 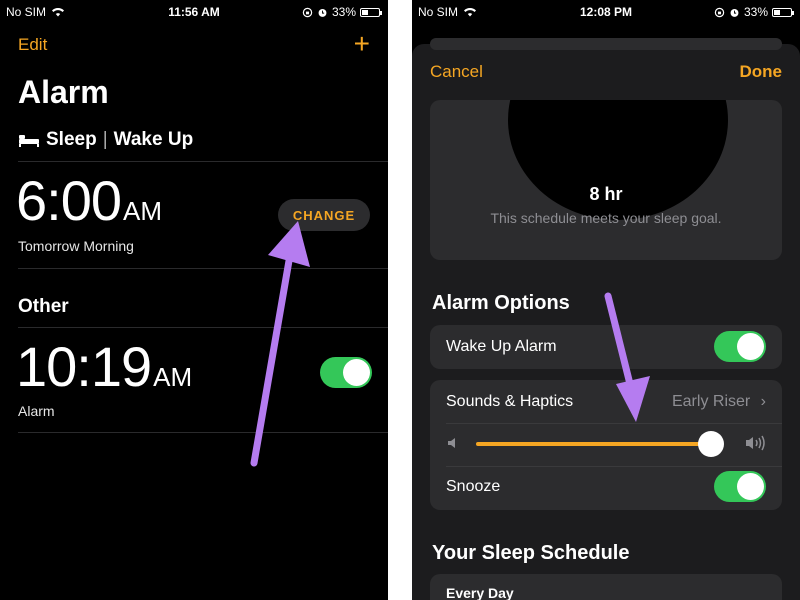 What do you see at coordinates (43, 306) in the screenshot?
I see `other-heading: Other` at bounding box center [43, 306].